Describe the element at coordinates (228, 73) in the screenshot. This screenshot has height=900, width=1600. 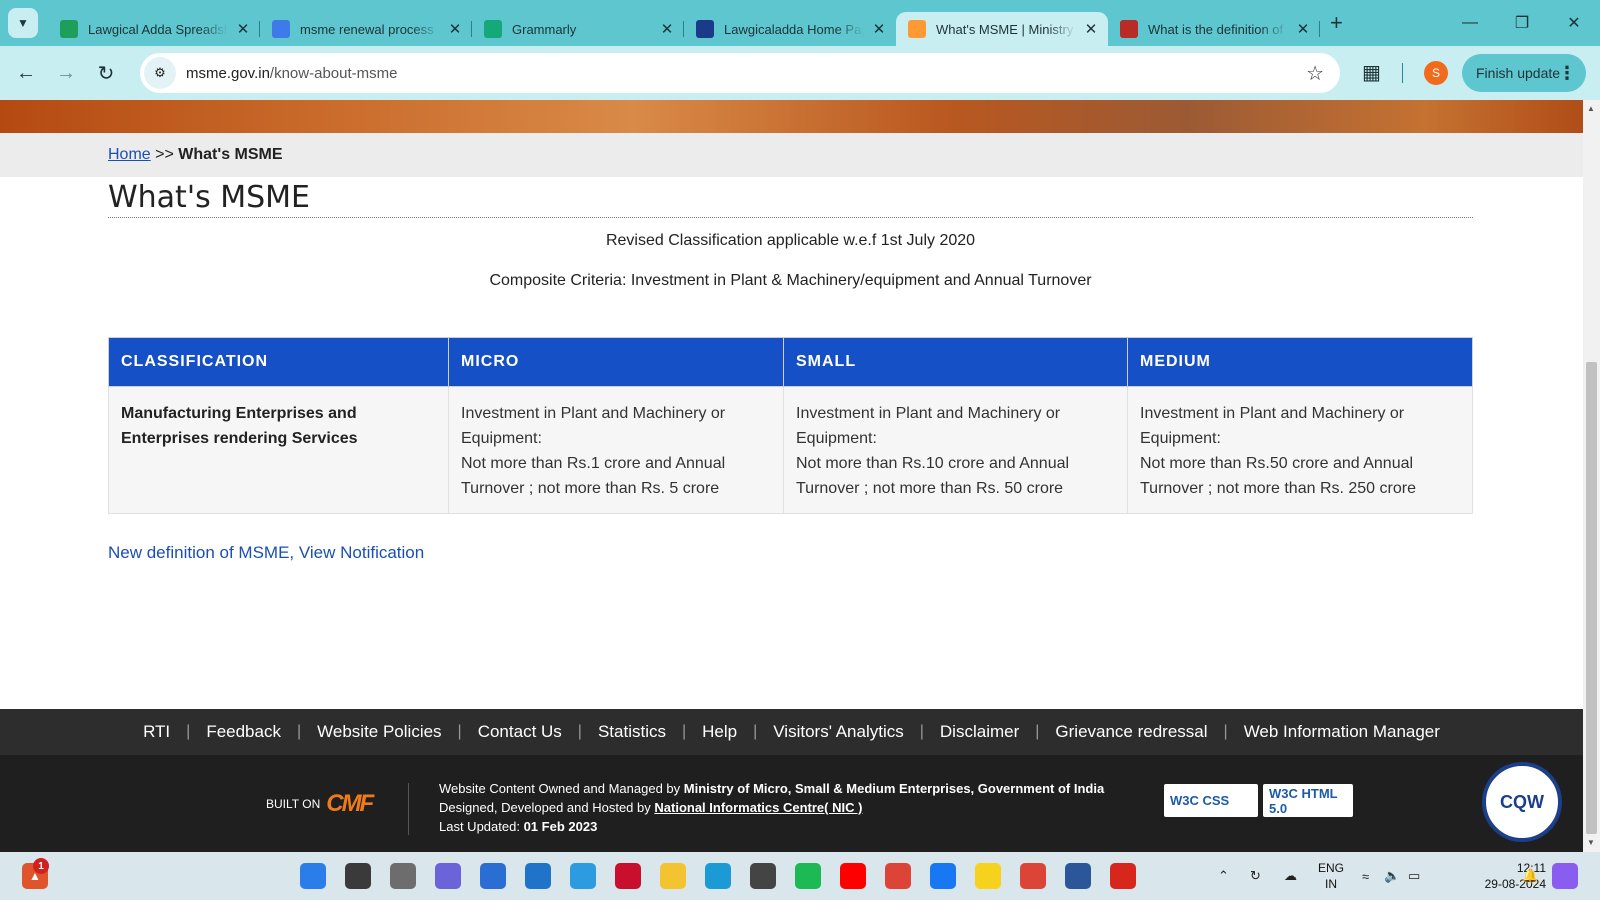
I see `url-host: msme.gov.in` at that location.